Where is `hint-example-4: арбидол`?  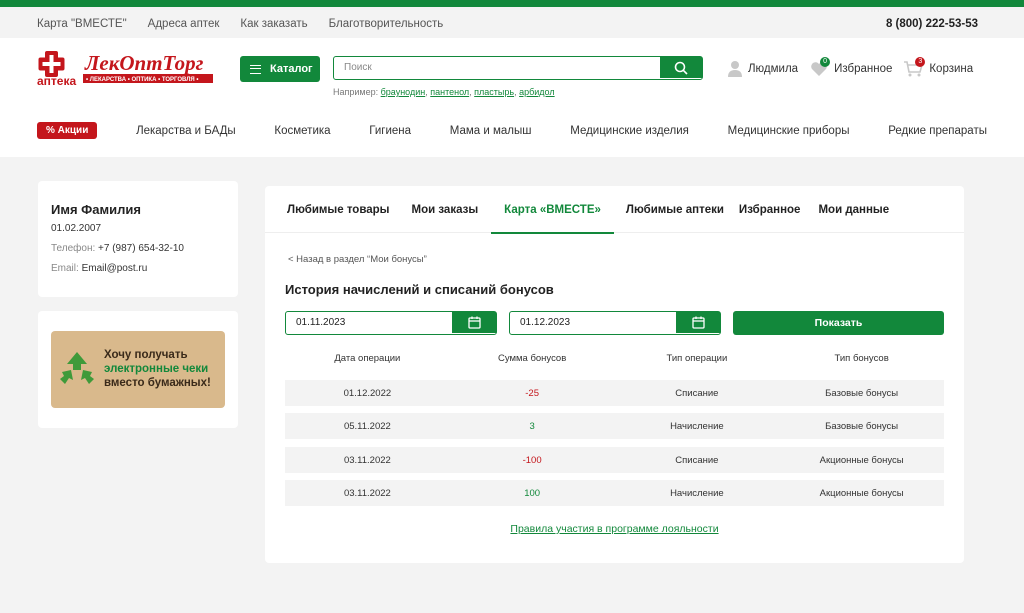
hint-example-4: арбидол is located at coordinates (537, 92).